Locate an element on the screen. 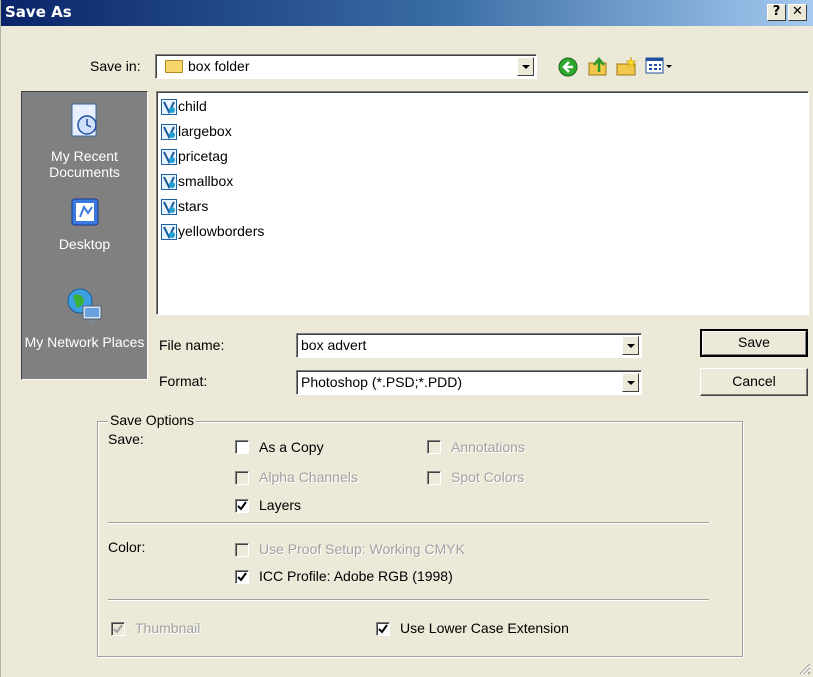  as-a-copy-checkbox is located at coordinates (242, 447).